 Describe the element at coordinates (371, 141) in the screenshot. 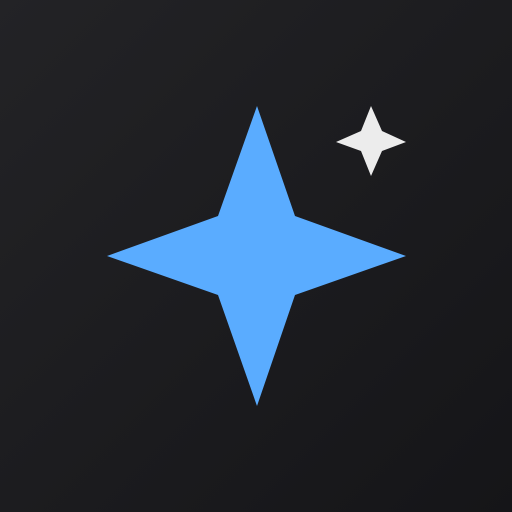

I see `secondary-star-icon` at that location.